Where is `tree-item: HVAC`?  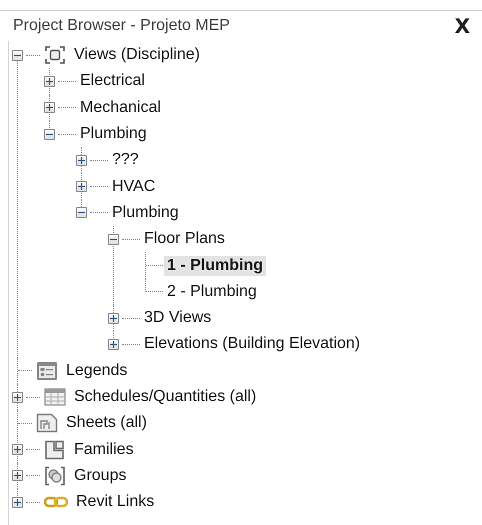 tree-item: HVAC is located at coordinates (133, 186).